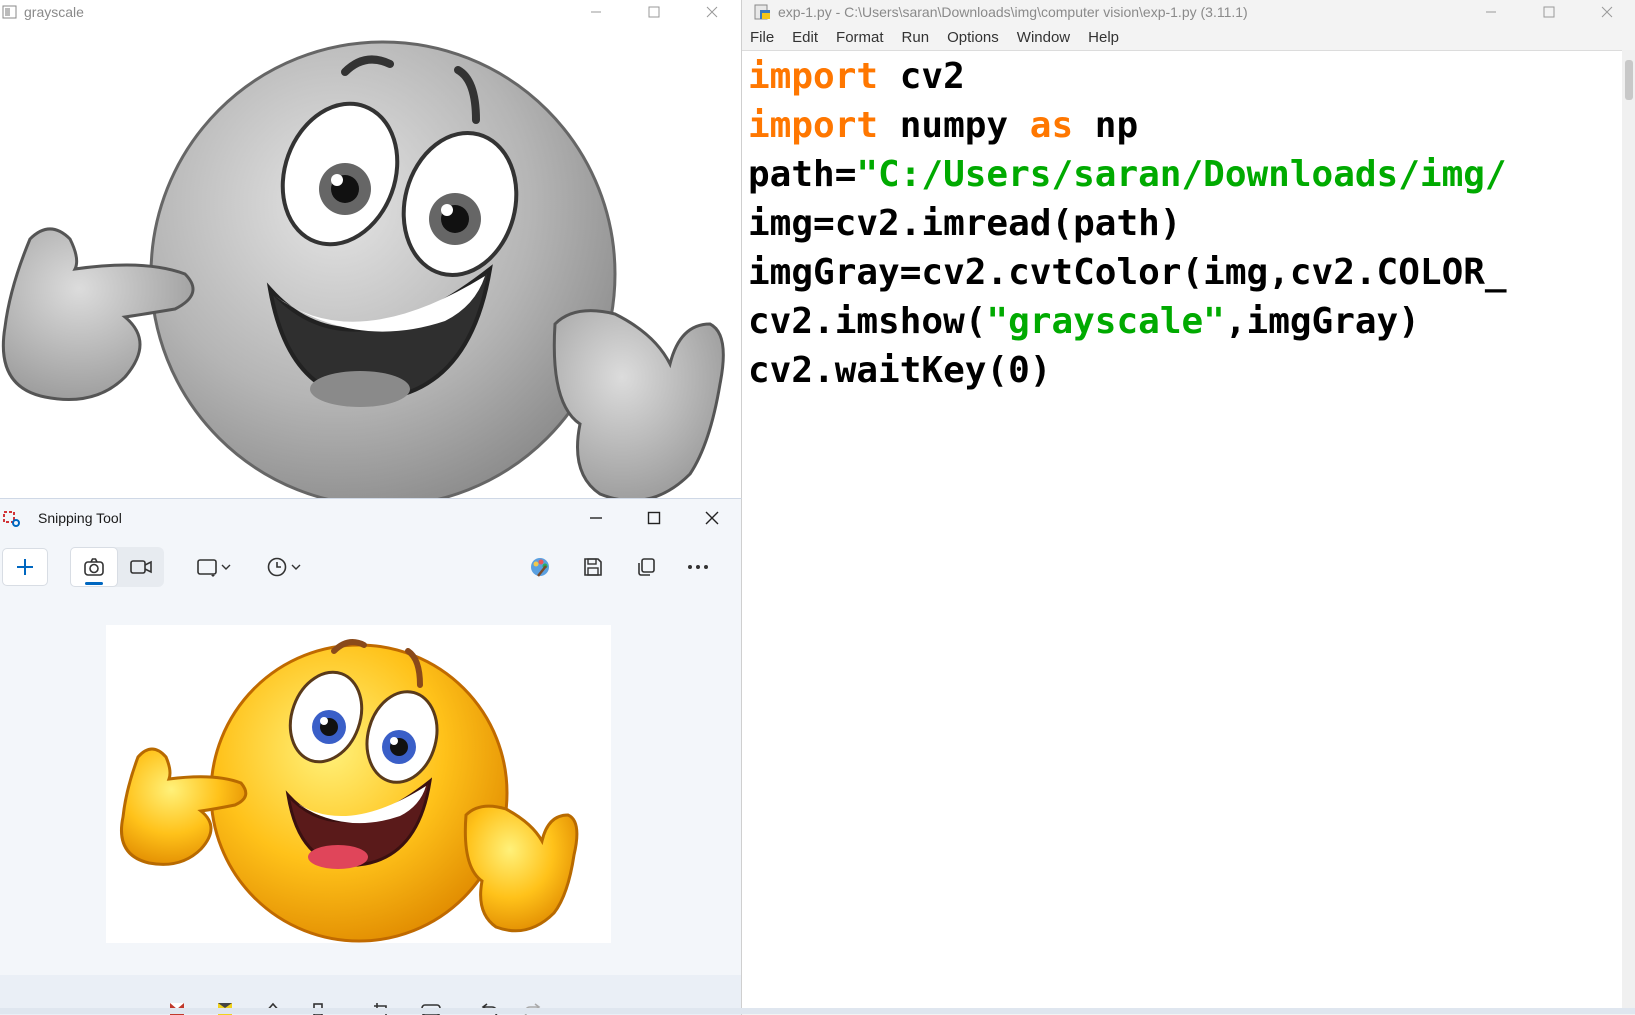 This screenshot has width=1635, height=1015. I want to click on python-file-icon, so click(762, 12).